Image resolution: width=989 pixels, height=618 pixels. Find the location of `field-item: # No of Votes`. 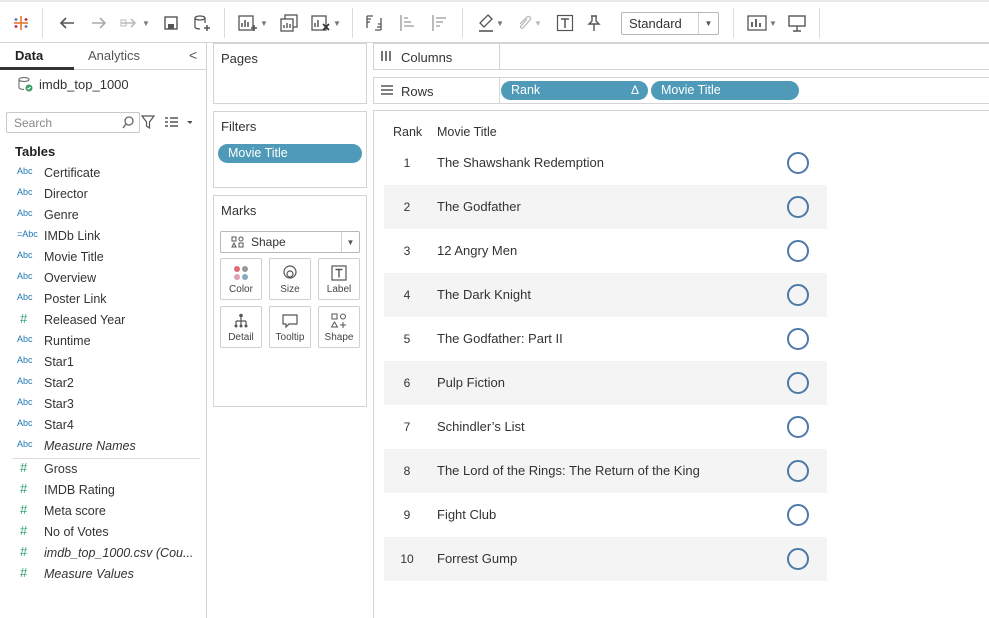

field-item: # No of Votes is located at coordinates (103, 532).